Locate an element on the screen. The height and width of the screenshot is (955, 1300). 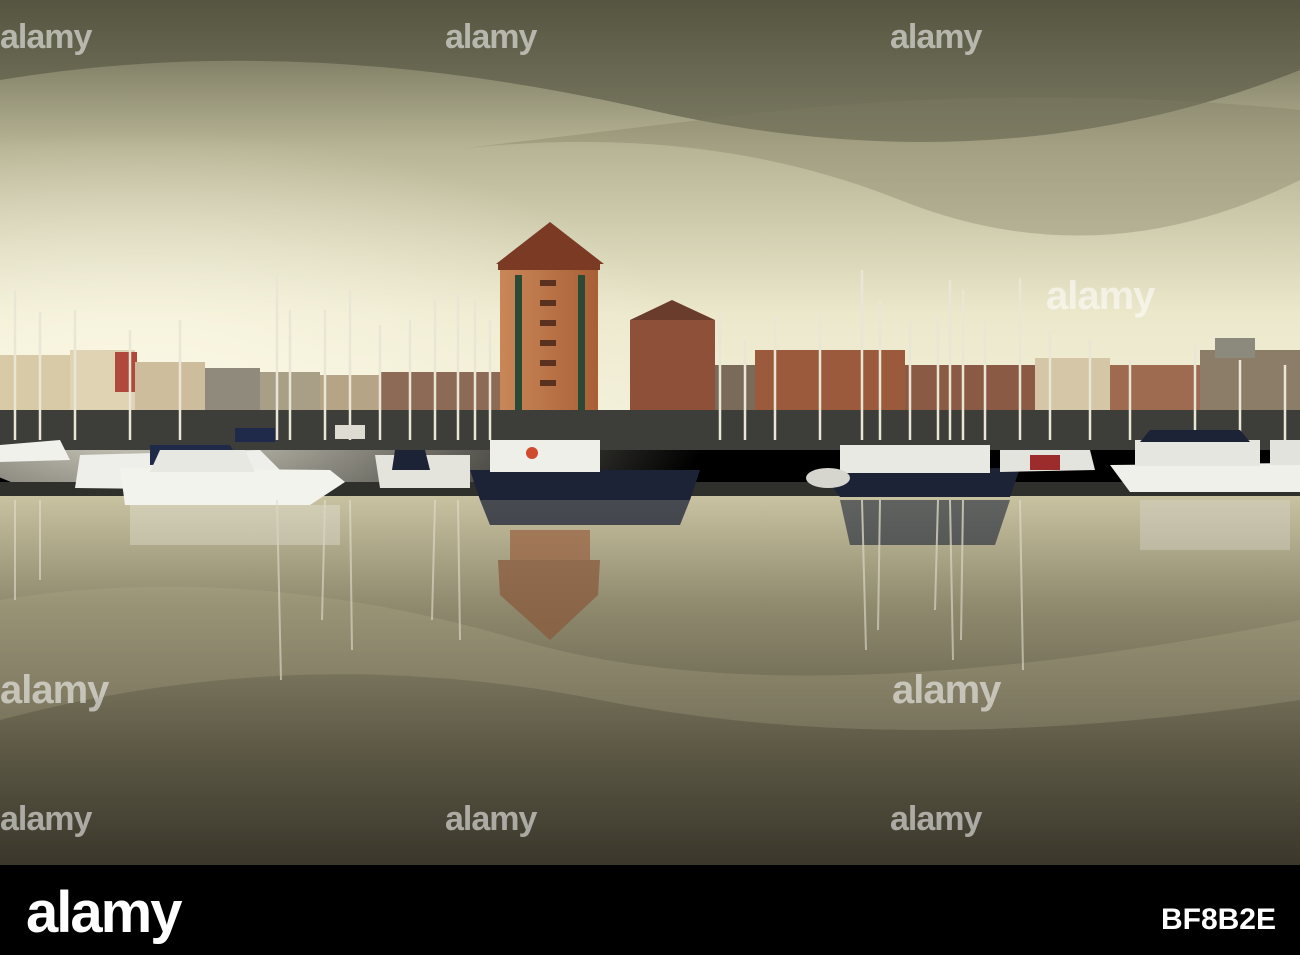
alamy-logo: alamy is located at coordinates (104, 912).